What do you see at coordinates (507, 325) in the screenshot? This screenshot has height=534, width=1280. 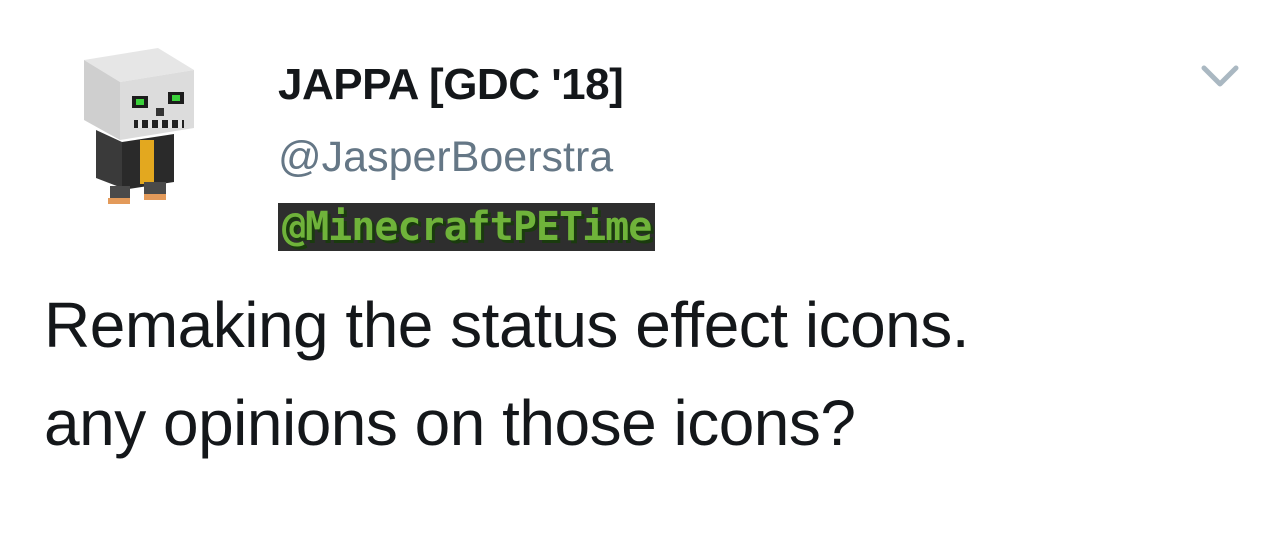 I see `tweet-text-line: Remaking the status effect icons.` at bounding box center [507, 325].